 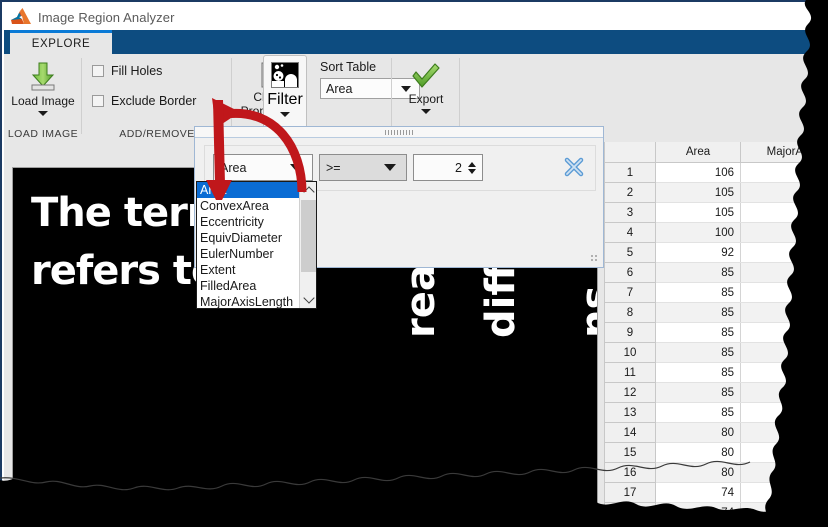 I want to click on filter-property-combo: Area, so click(x=263, y=167).